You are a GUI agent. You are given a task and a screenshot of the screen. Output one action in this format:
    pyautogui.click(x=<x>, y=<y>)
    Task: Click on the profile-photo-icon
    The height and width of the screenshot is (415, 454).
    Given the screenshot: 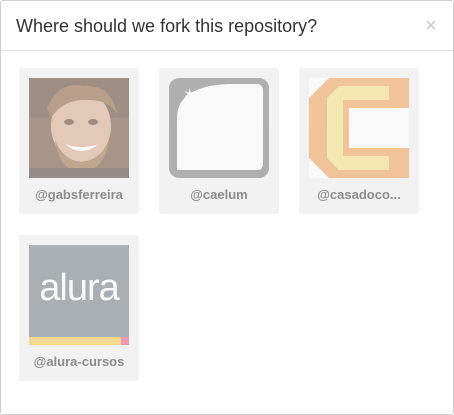 What is the action you would take?
    pyautogui.click(x=79, y=128)
    